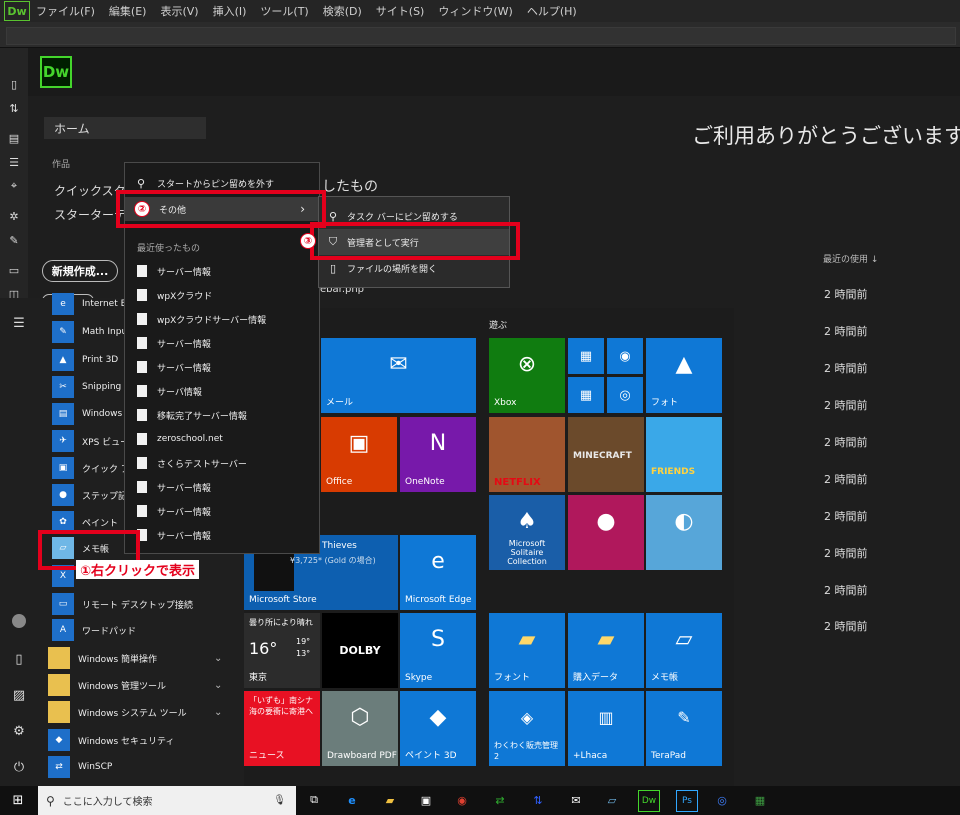 The image size is (960, 815). Describe the element at coordinates (135, 712) in the screenshot. I see `folder-system-tools: Windows システム ツール ⌄` at that location.